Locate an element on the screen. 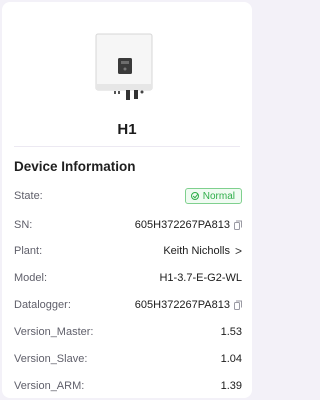  section-title: Device Information is located at coordinates (75, 166).